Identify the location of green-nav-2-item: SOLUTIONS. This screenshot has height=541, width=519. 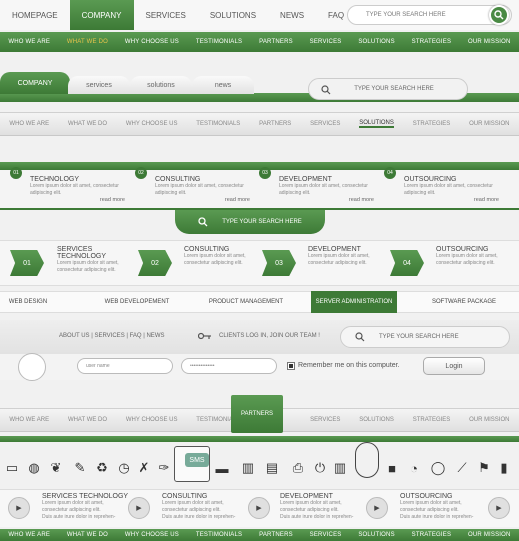
(376, 535).